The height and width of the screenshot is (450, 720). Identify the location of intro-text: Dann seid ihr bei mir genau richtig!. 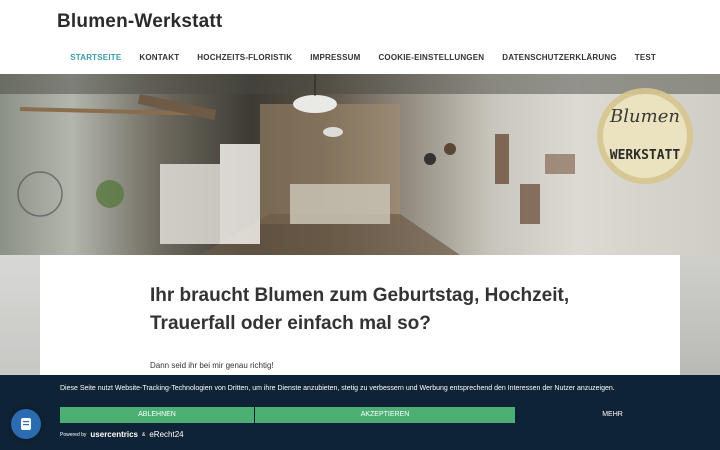
(212, 365).